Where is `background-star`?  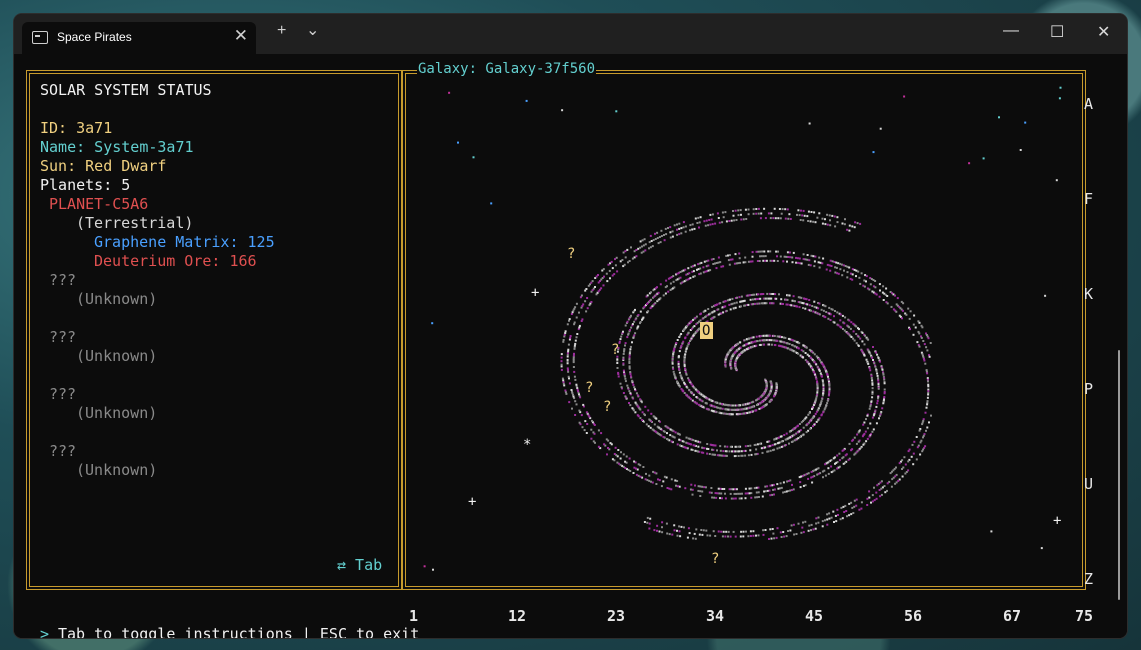
background-star is located at coordinates (880, 128).